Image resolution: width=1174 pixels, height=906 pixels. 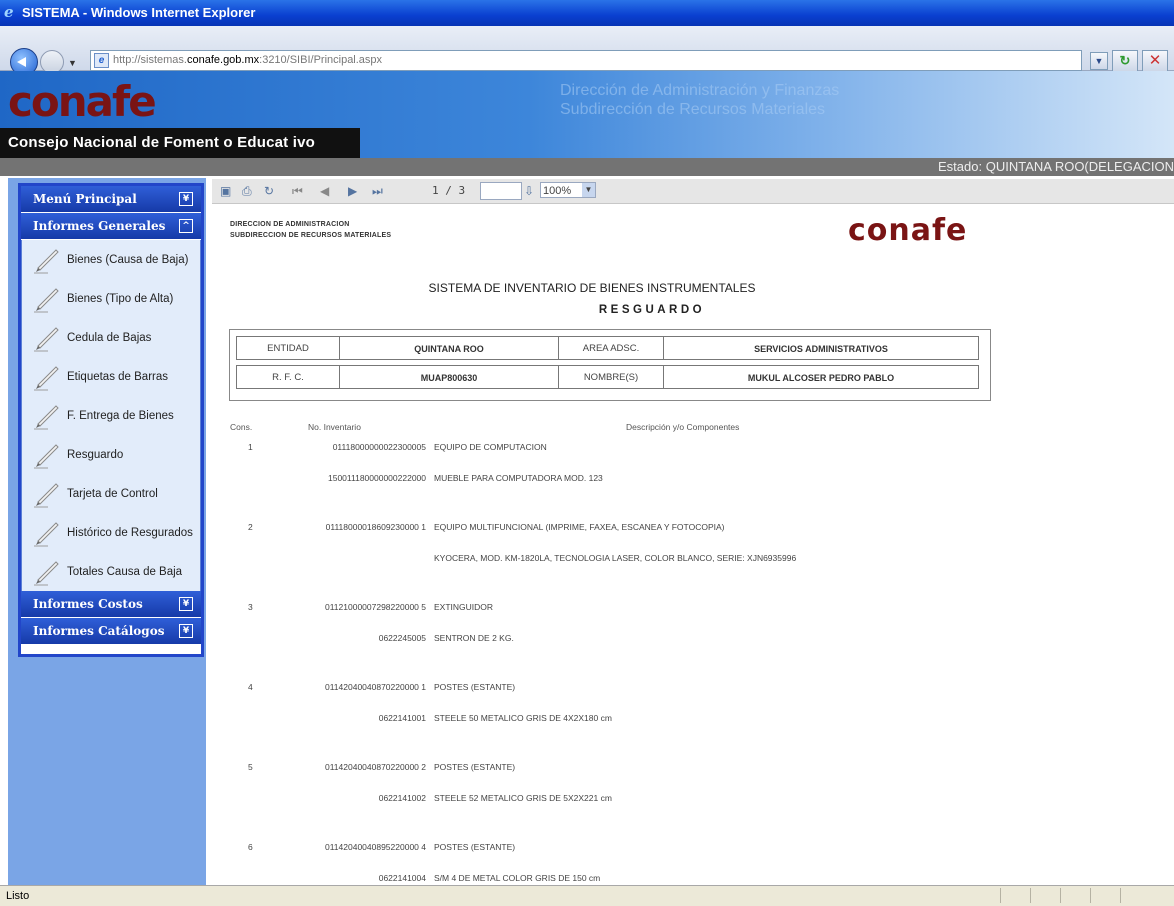 What do you see at coordinates (501, 191) in the screenshot?
I see `find-input` at bounding box center [501, 191].